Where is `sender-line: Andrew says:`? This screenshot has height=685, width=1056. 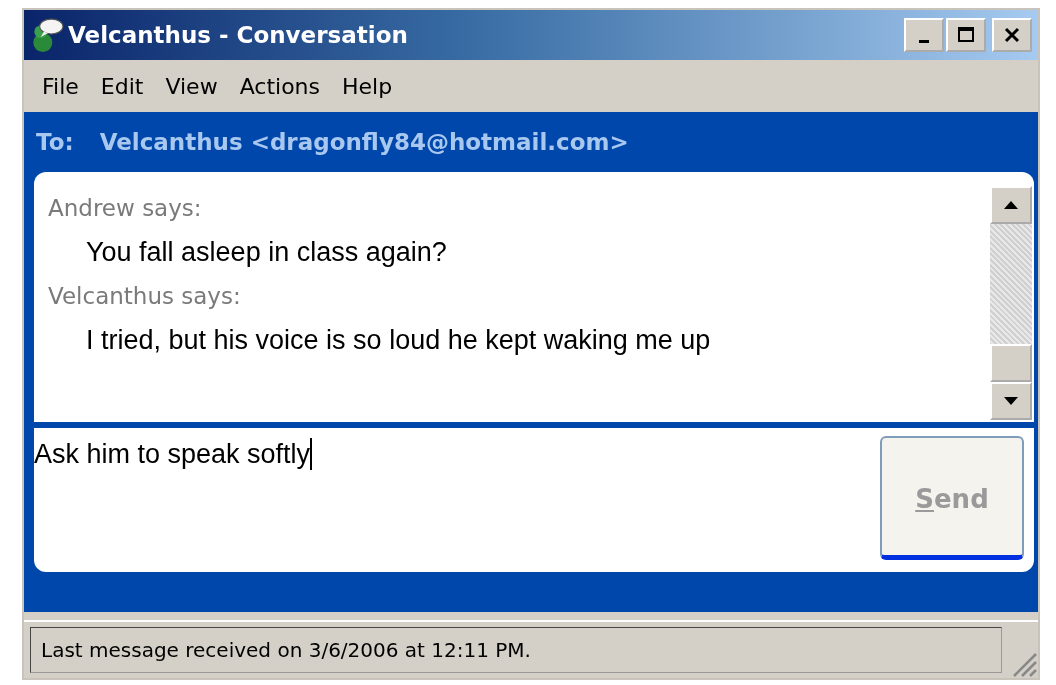
sender-line: Andrew says: is located at coordinates (125, 208).